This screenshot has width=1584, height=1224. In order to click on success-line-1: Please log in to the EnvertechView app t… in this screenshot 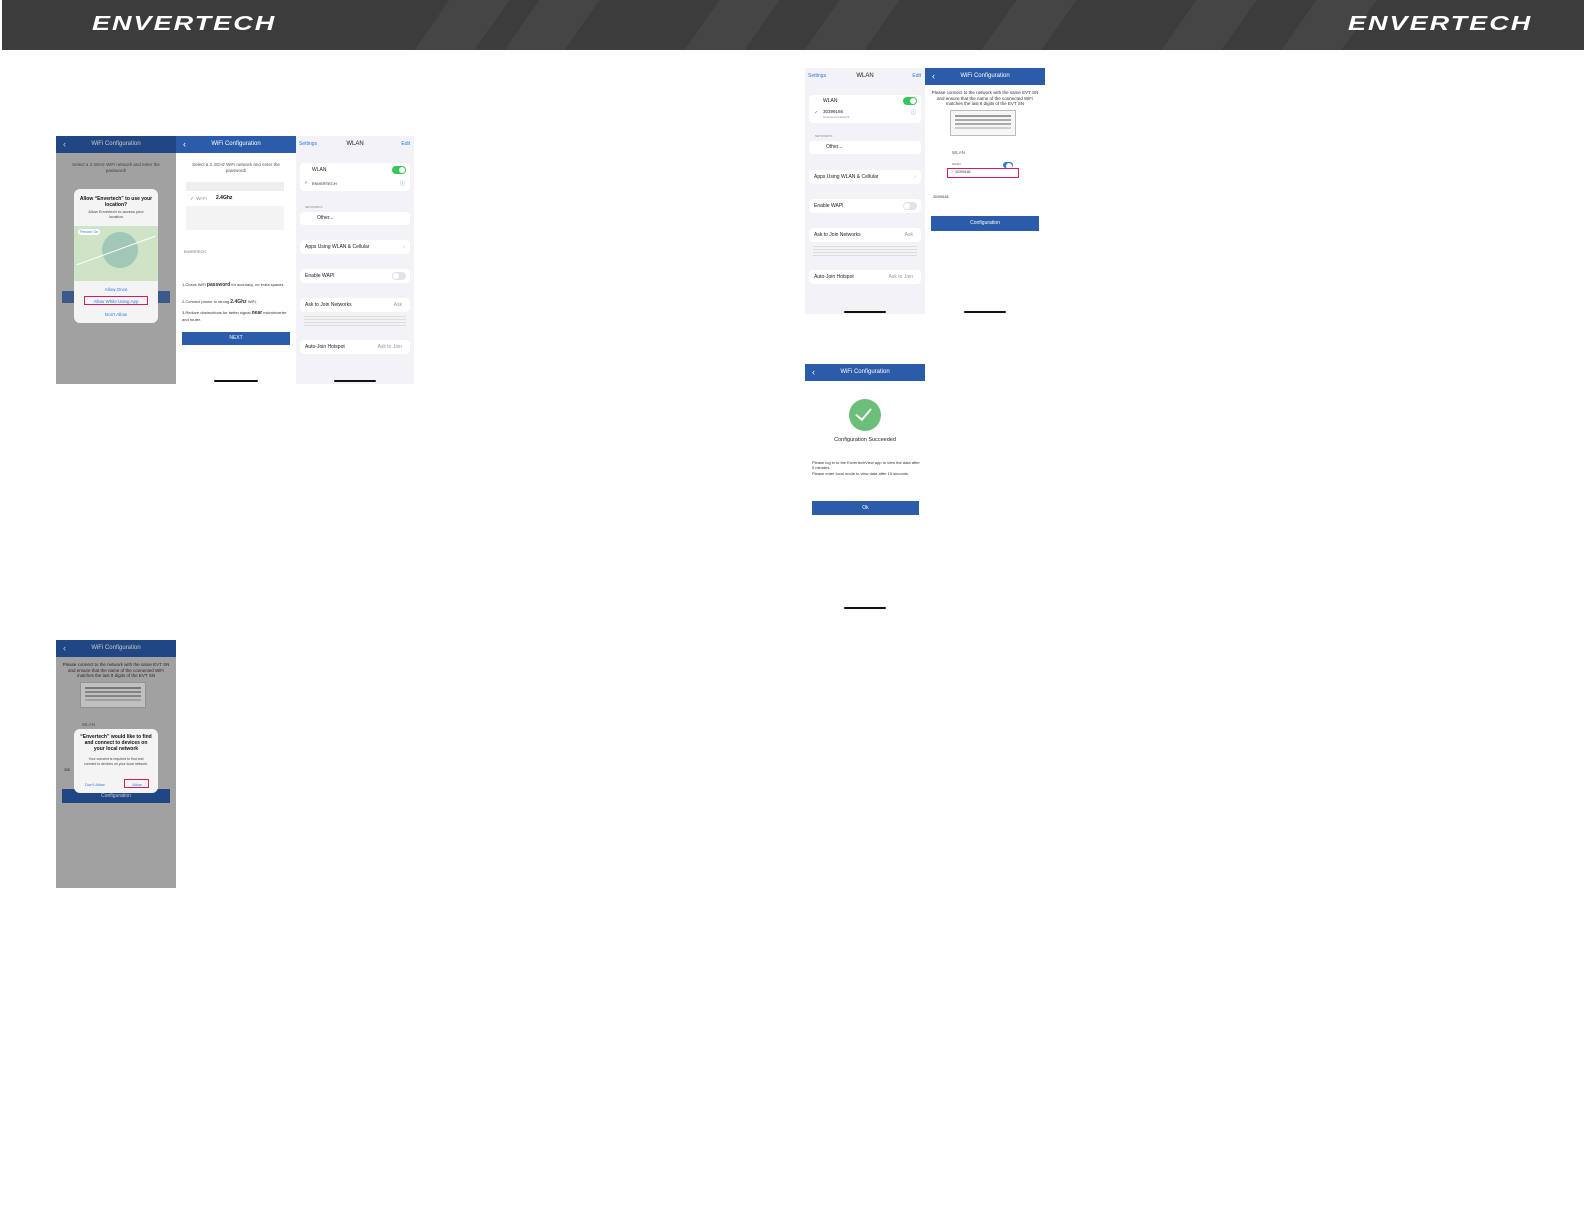, I will do `click(866, 465)`.